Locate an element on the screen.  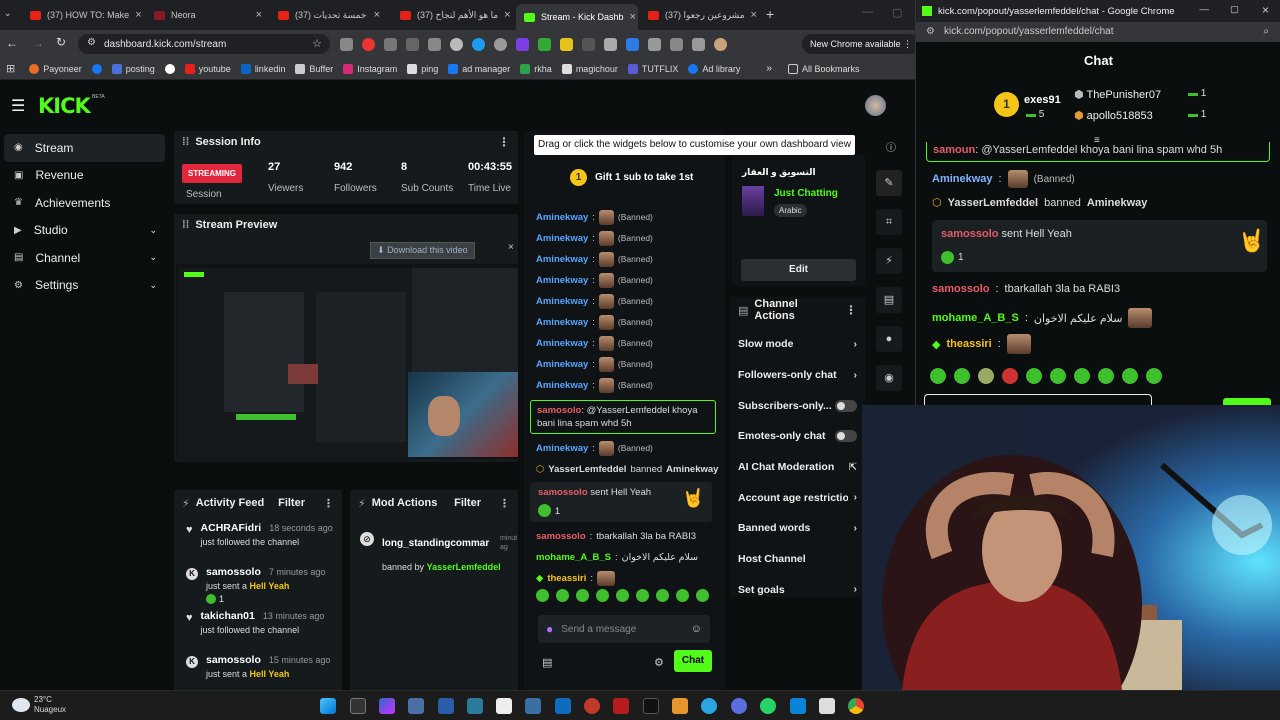
close-download-icon: × is located at coordinates (511, 247).